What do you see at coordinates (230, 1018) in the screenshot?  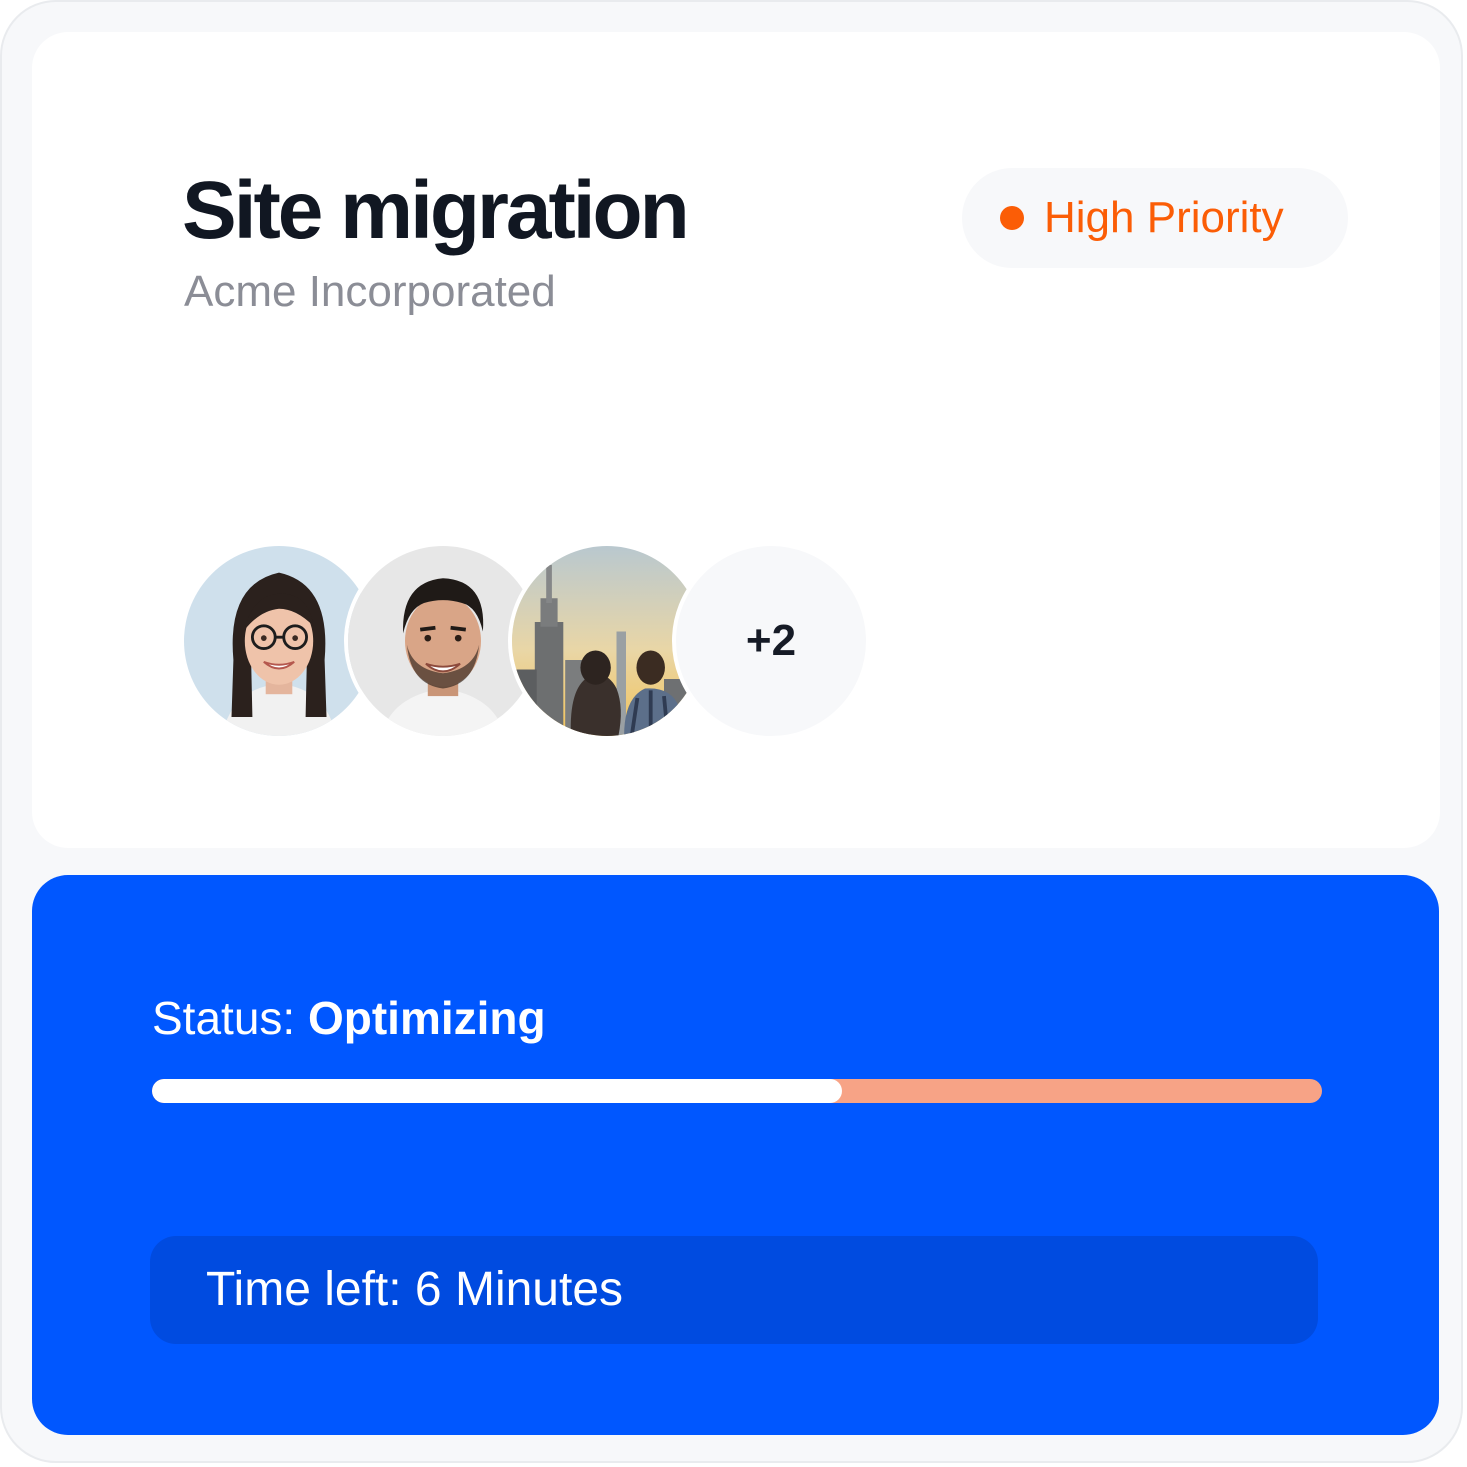 I see `status-prefix: Status:` at bounding box center [230, 1018].